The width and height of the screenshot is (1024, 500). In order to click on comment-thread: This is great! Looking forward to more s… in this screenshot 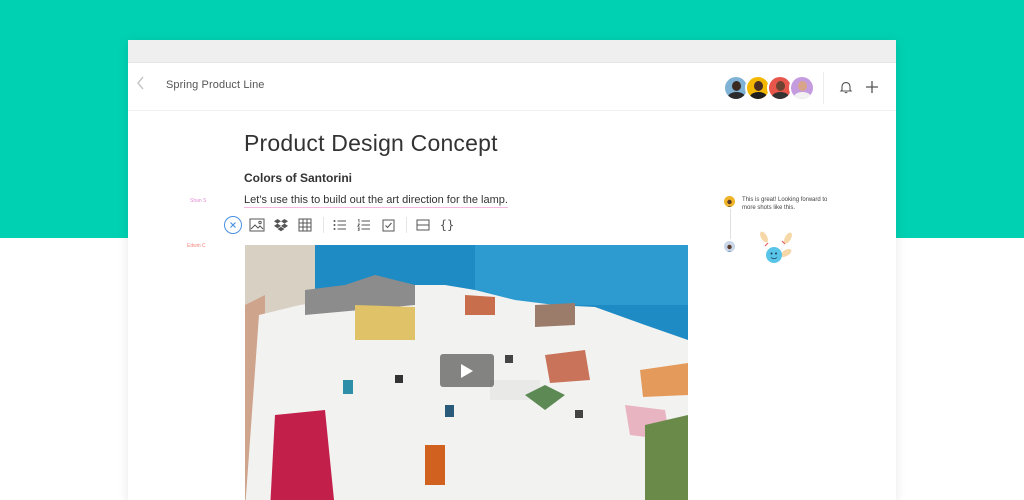, I will do `click(784, 235)`.